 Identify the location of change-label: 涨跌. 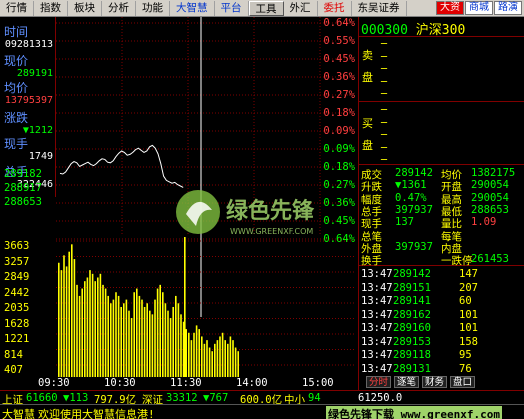
(16, 118).